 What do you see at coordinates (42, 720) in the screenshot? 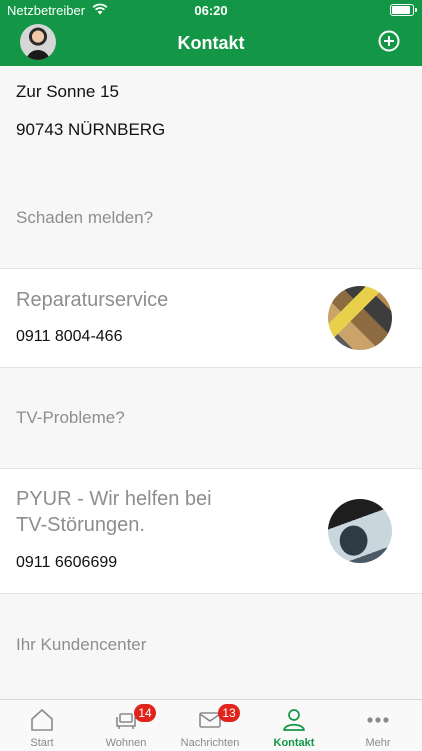
I see `home-icon` at bounding box center [42, 720].